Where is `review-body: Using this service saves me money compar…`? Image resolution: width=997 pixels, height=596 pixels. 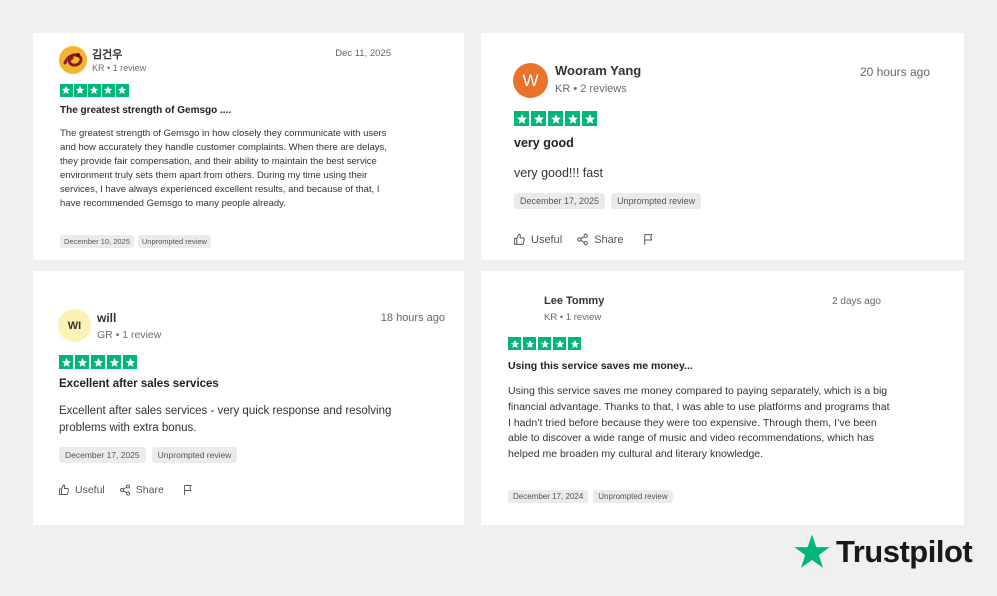
review-body: Using this service saves me money compar… is located at coordinates (699, 423).